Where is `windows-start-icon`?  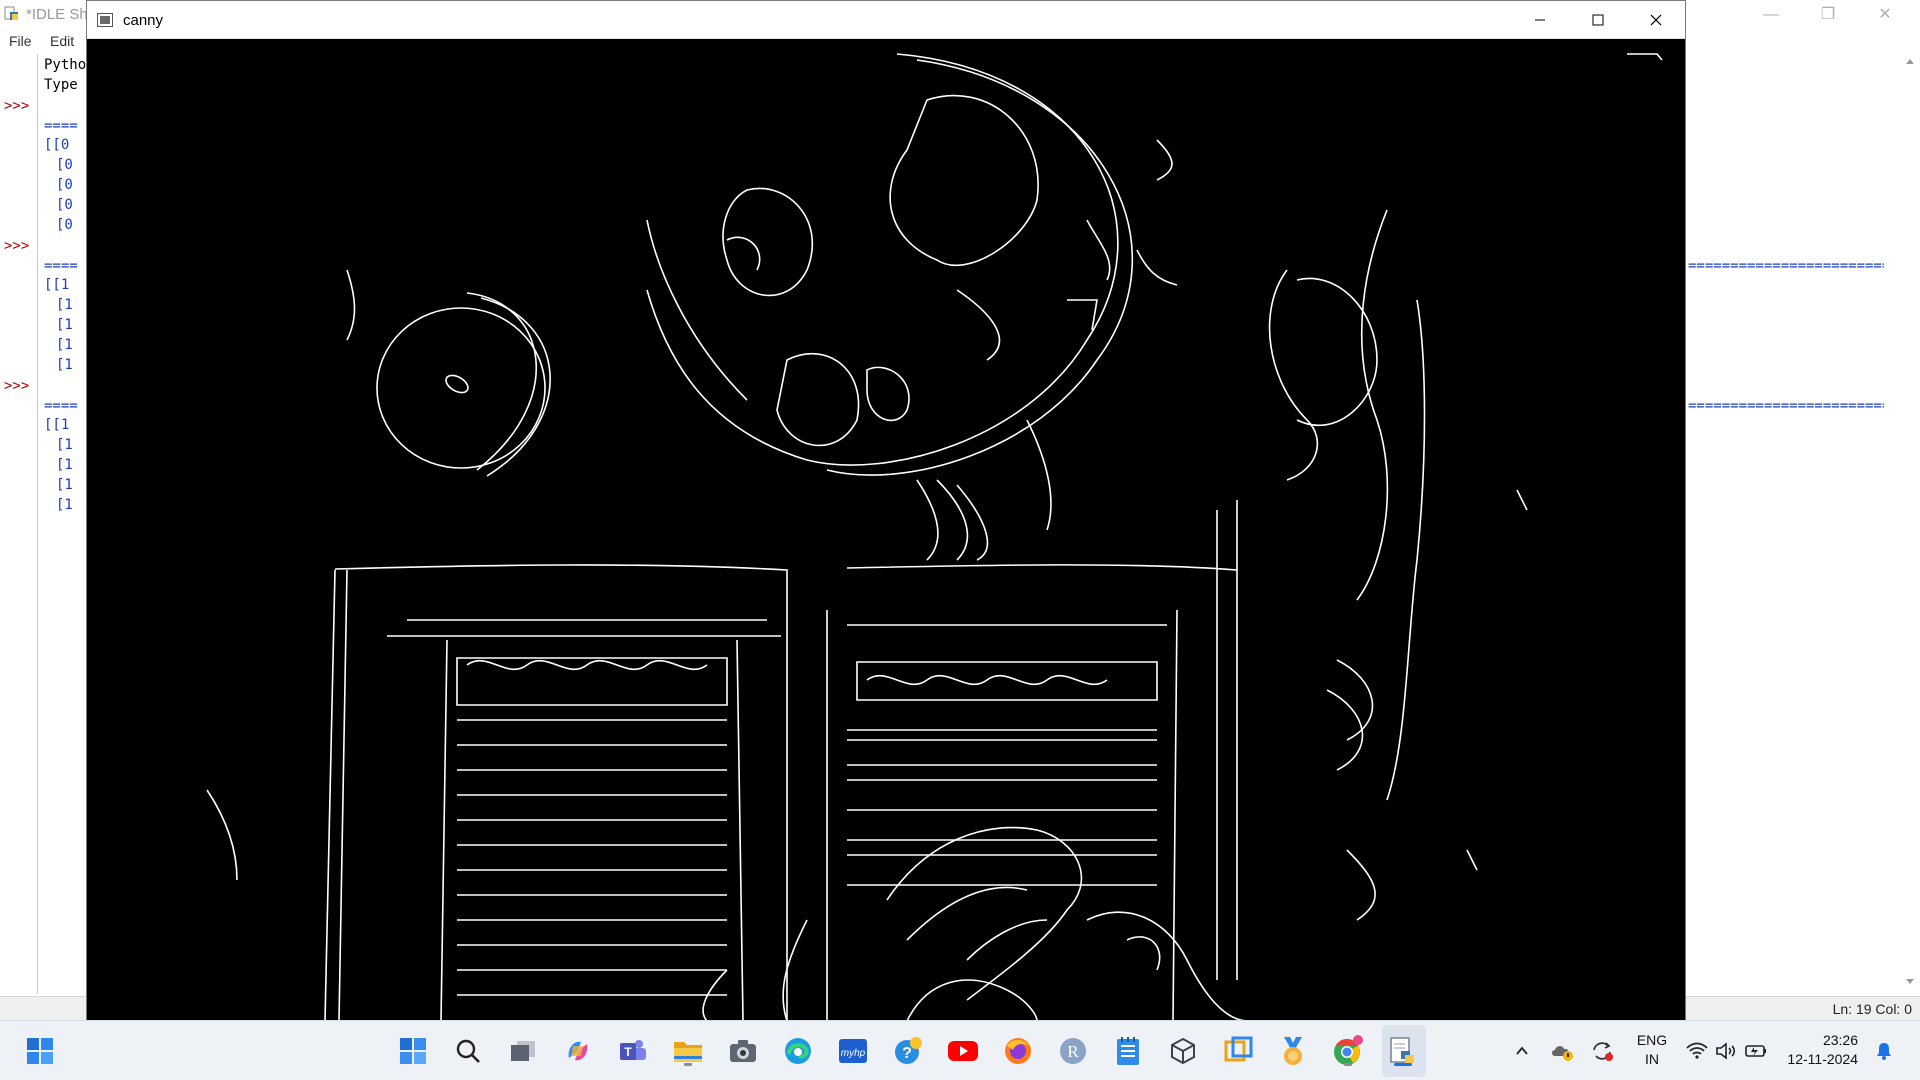 windows-start-icon is located at coordinates (40, 1051).